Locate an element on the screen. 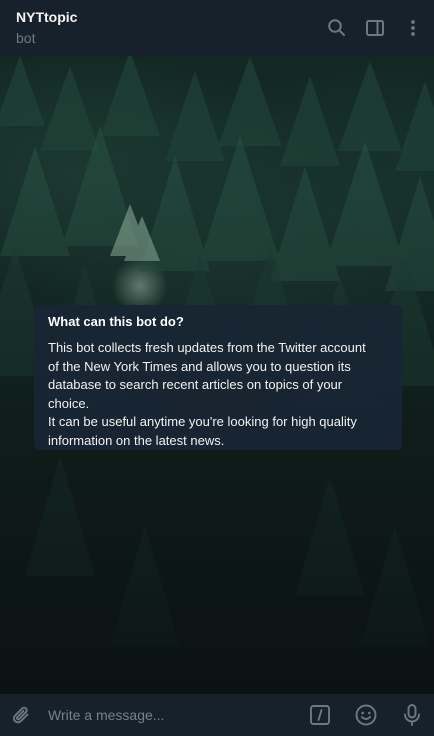 The width and height of the screenshot is (434, 736). more-vertical-icon is located at coordinates (413, 28).